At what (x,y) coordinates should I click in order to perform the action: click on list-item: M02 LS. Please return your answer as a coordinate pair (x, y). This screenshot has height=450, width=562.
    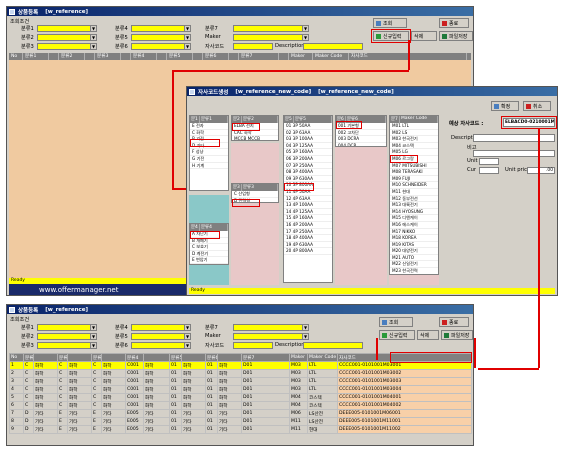
    Looking at the image, I should click on (414, 133).